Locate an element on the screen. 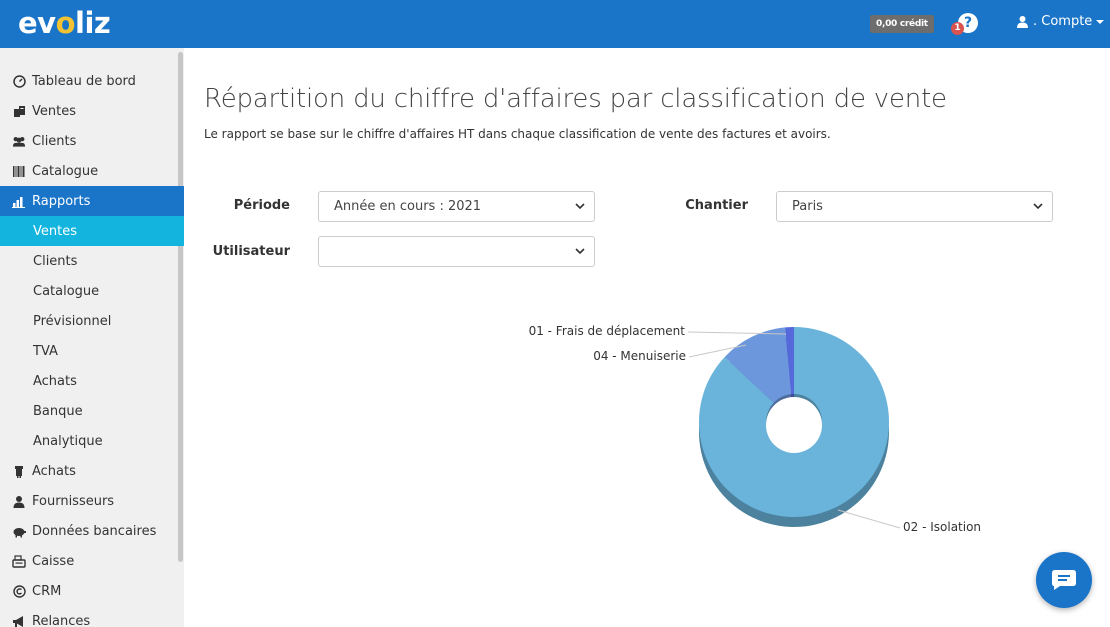 Image resolution: width=1110 pixels, height=627 pixels. notification-badge: 1 is located at coordinates (957, 28).